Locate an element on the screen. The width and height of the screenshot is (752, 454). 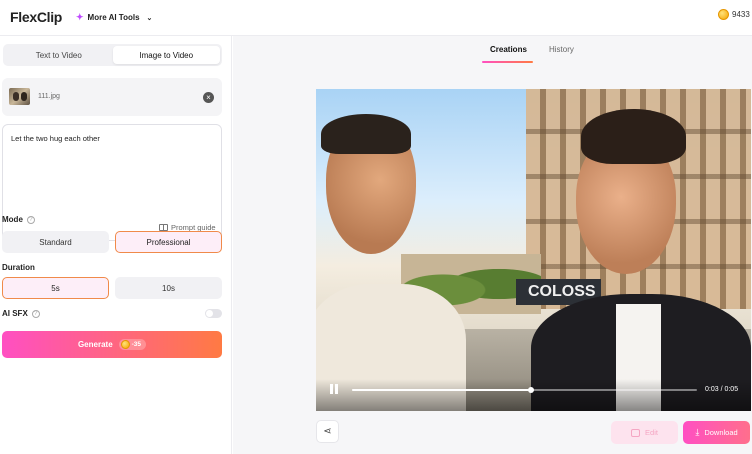
tab-text-to-video: Text to Video is located at coordinates (59, 55).